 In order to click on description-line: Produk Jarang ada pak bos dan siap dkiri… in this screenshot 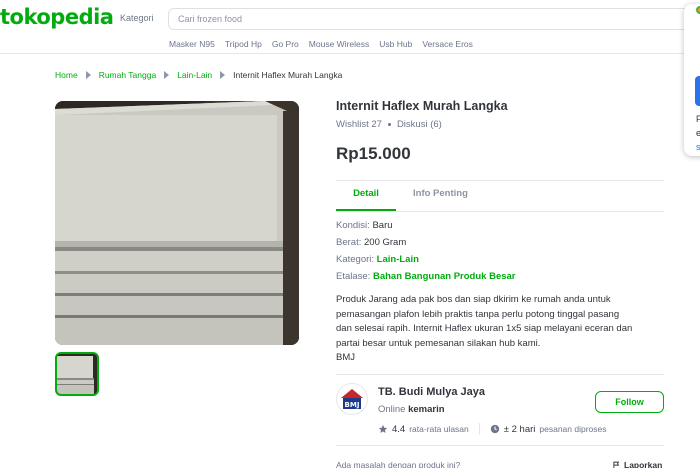, I will do `click(473, 299)`.